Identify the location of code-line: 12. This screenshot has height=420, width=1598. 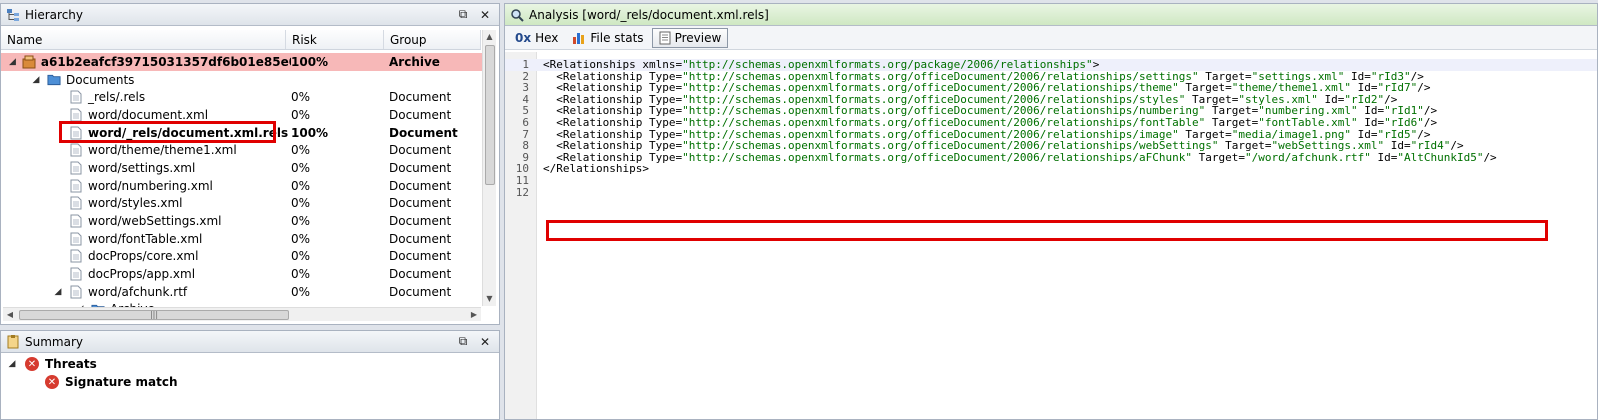
(1051, 192).